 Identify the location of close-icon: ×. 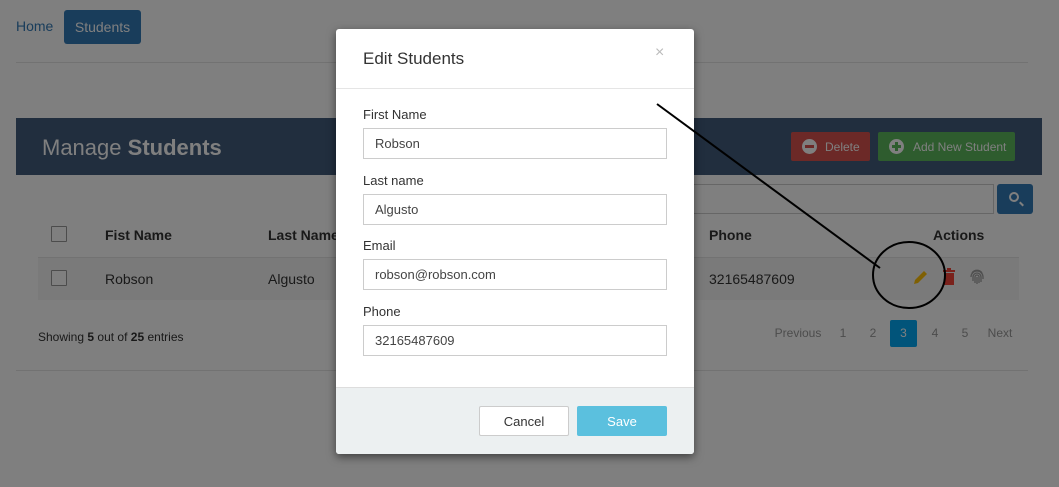
(659, 53).